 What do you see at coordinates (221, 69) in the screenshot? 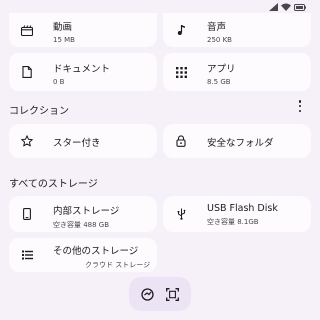
I see `category-label: アプリ` at bounding box center [221, 69].